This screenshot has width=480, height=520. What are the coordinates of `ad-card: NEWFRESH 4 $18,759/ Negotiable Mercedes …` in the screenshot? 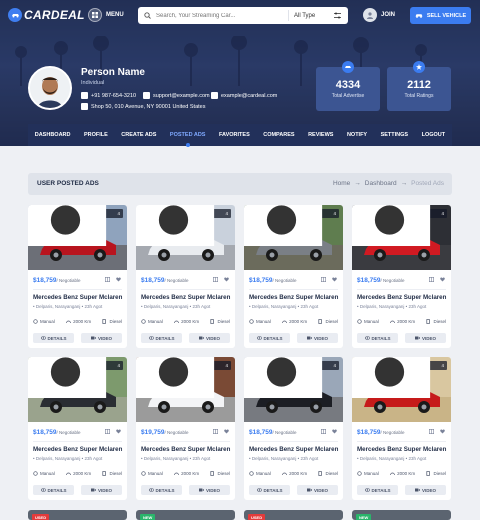 It's located at (293, 276).